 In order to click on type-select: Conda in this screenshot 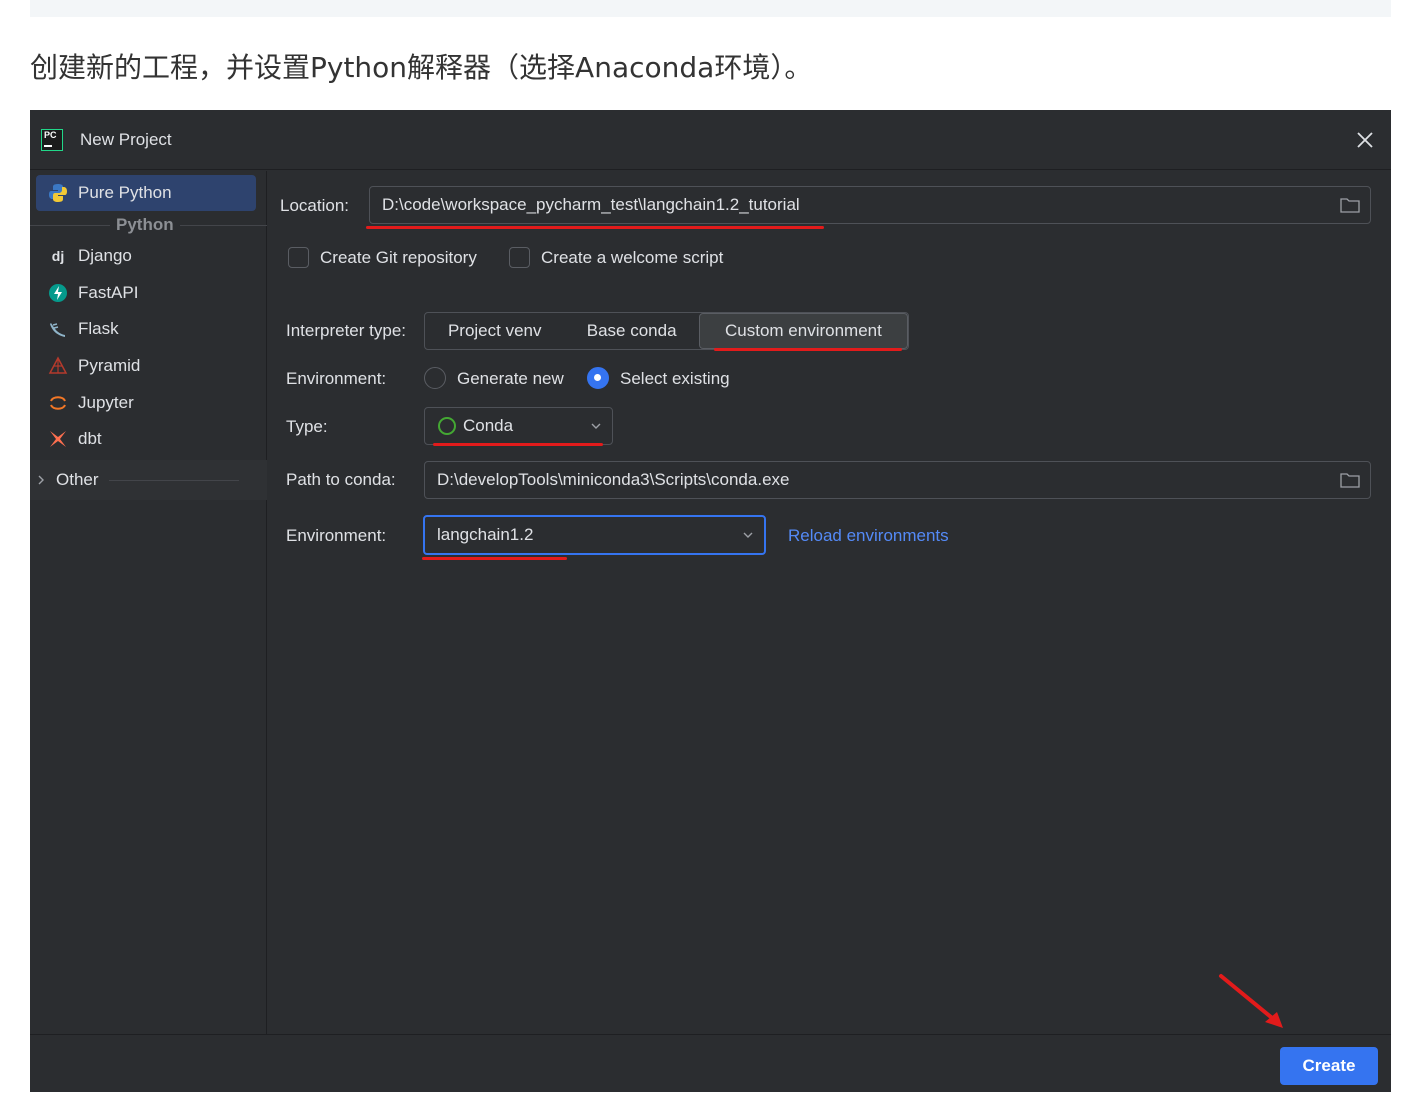, I will do `click(518, 426)`.